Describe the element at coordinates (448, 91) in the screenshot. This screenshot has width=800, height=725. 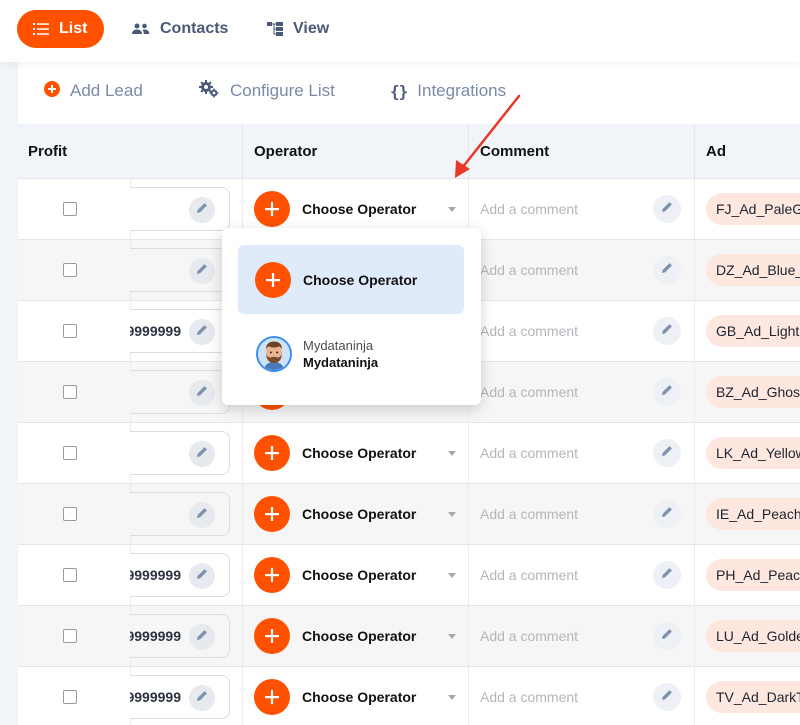
I see `integrations-button: {} Integrations` at that location.